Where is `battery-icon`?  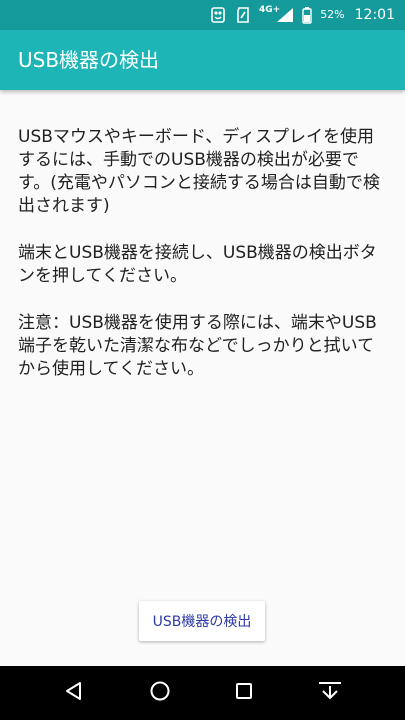 battery-icon is located at coordinates (307, 15).